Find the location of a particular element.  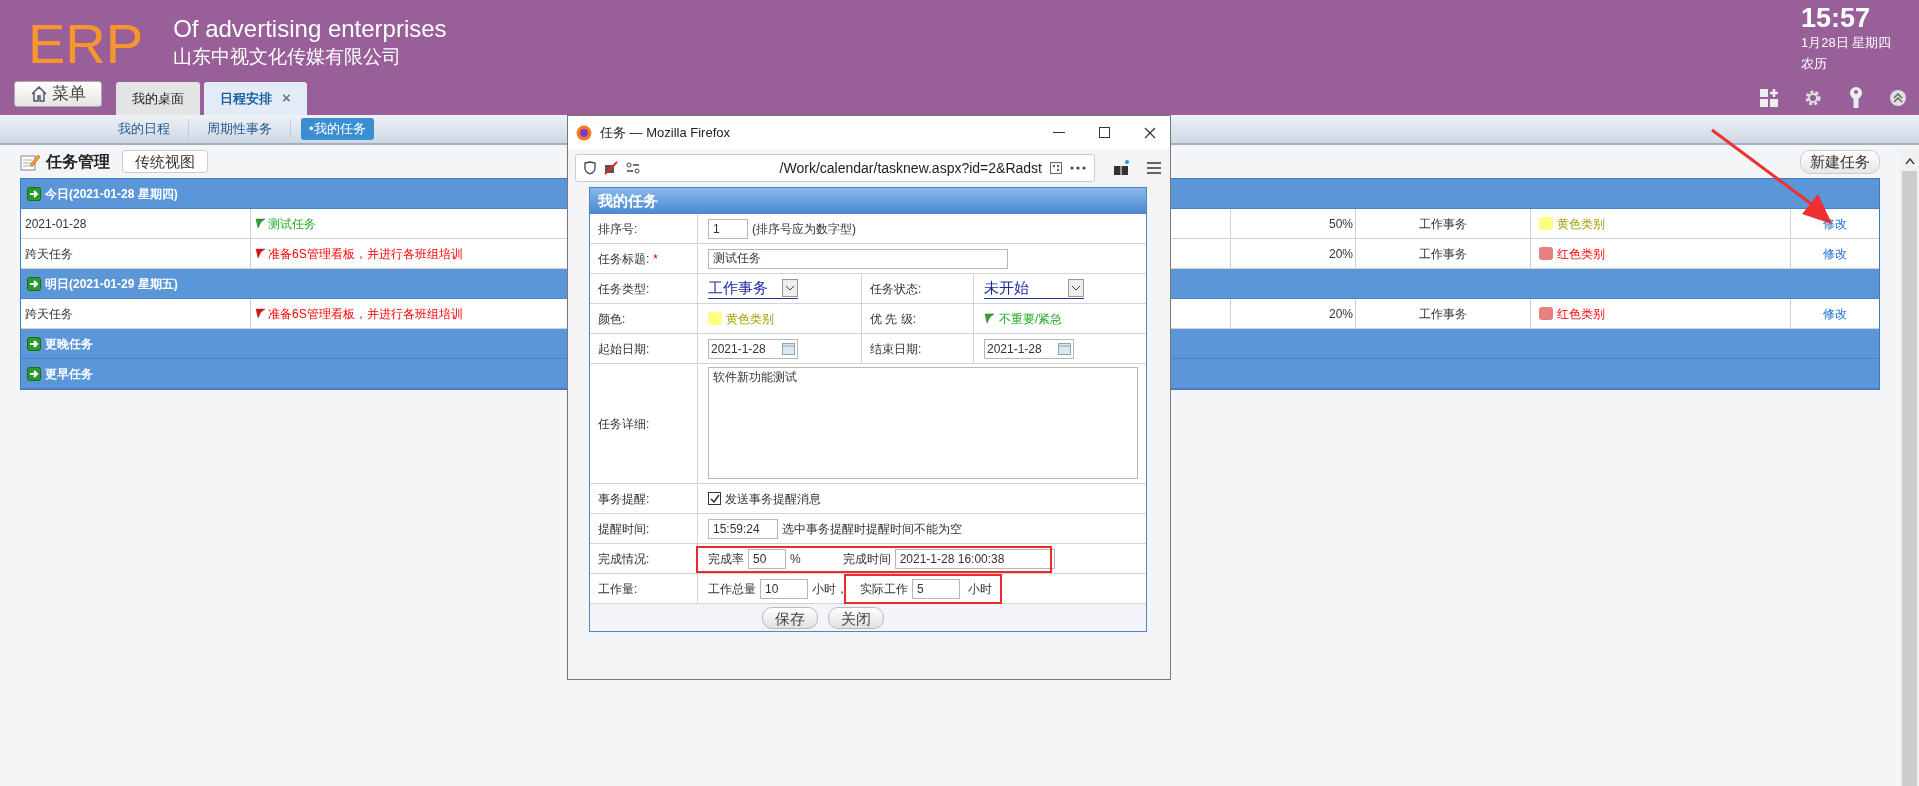

required-mark: * is located at coordinates (655, 259).